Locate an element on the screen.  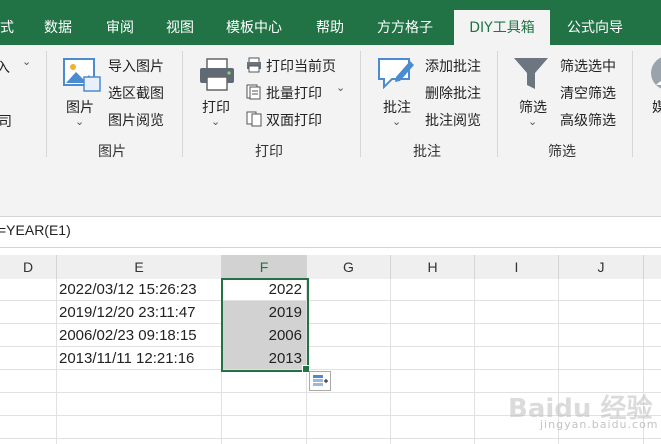
image-browse-button: 图片阅览 is located at coordinates (136, 120).